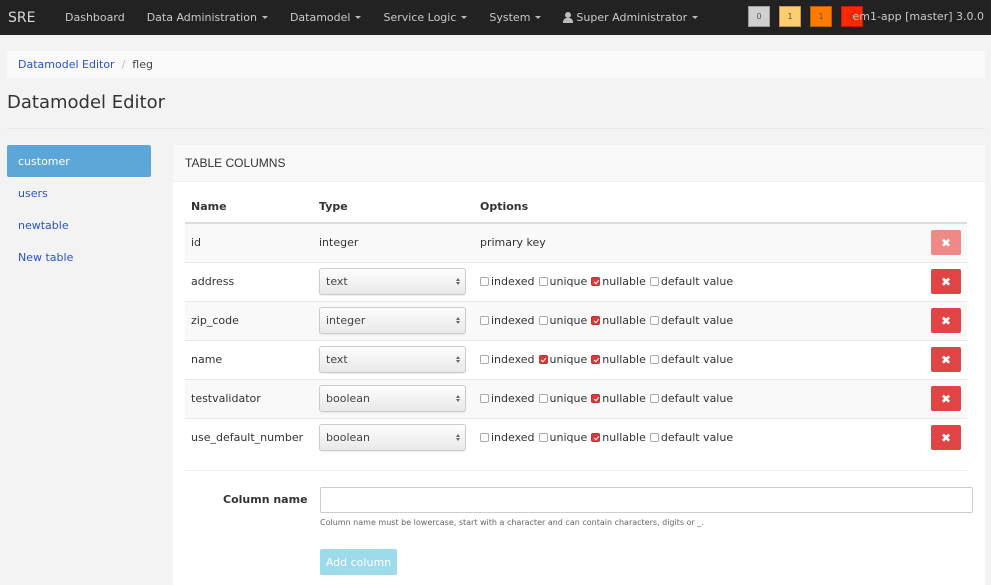 This screenshot has height=585, width=991. Describe the element at coordinates (142, 64) in the screenshot. I see `breadcrumb-current: fleg` at that location.